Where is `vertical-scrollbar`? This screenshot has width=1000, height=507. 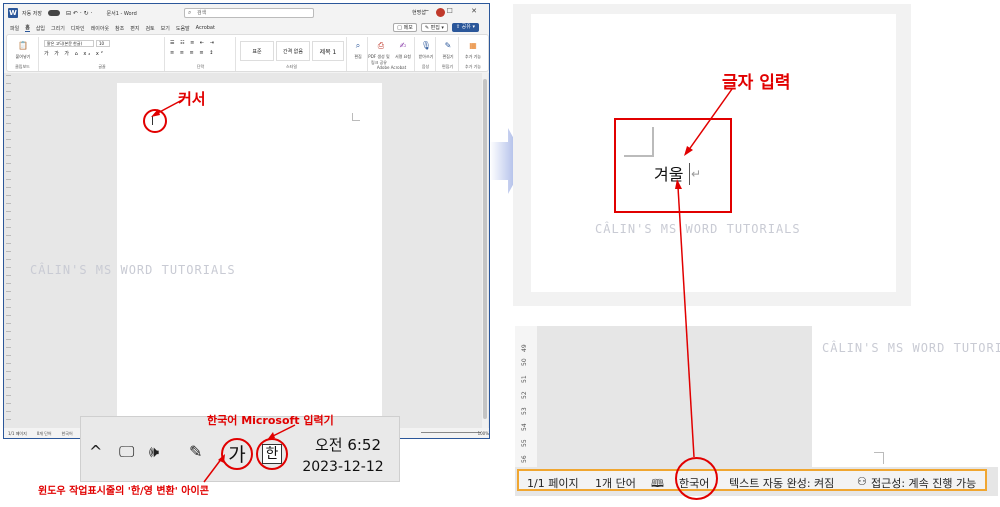
vertical-scrollbar is located at coordinates (485, 250).